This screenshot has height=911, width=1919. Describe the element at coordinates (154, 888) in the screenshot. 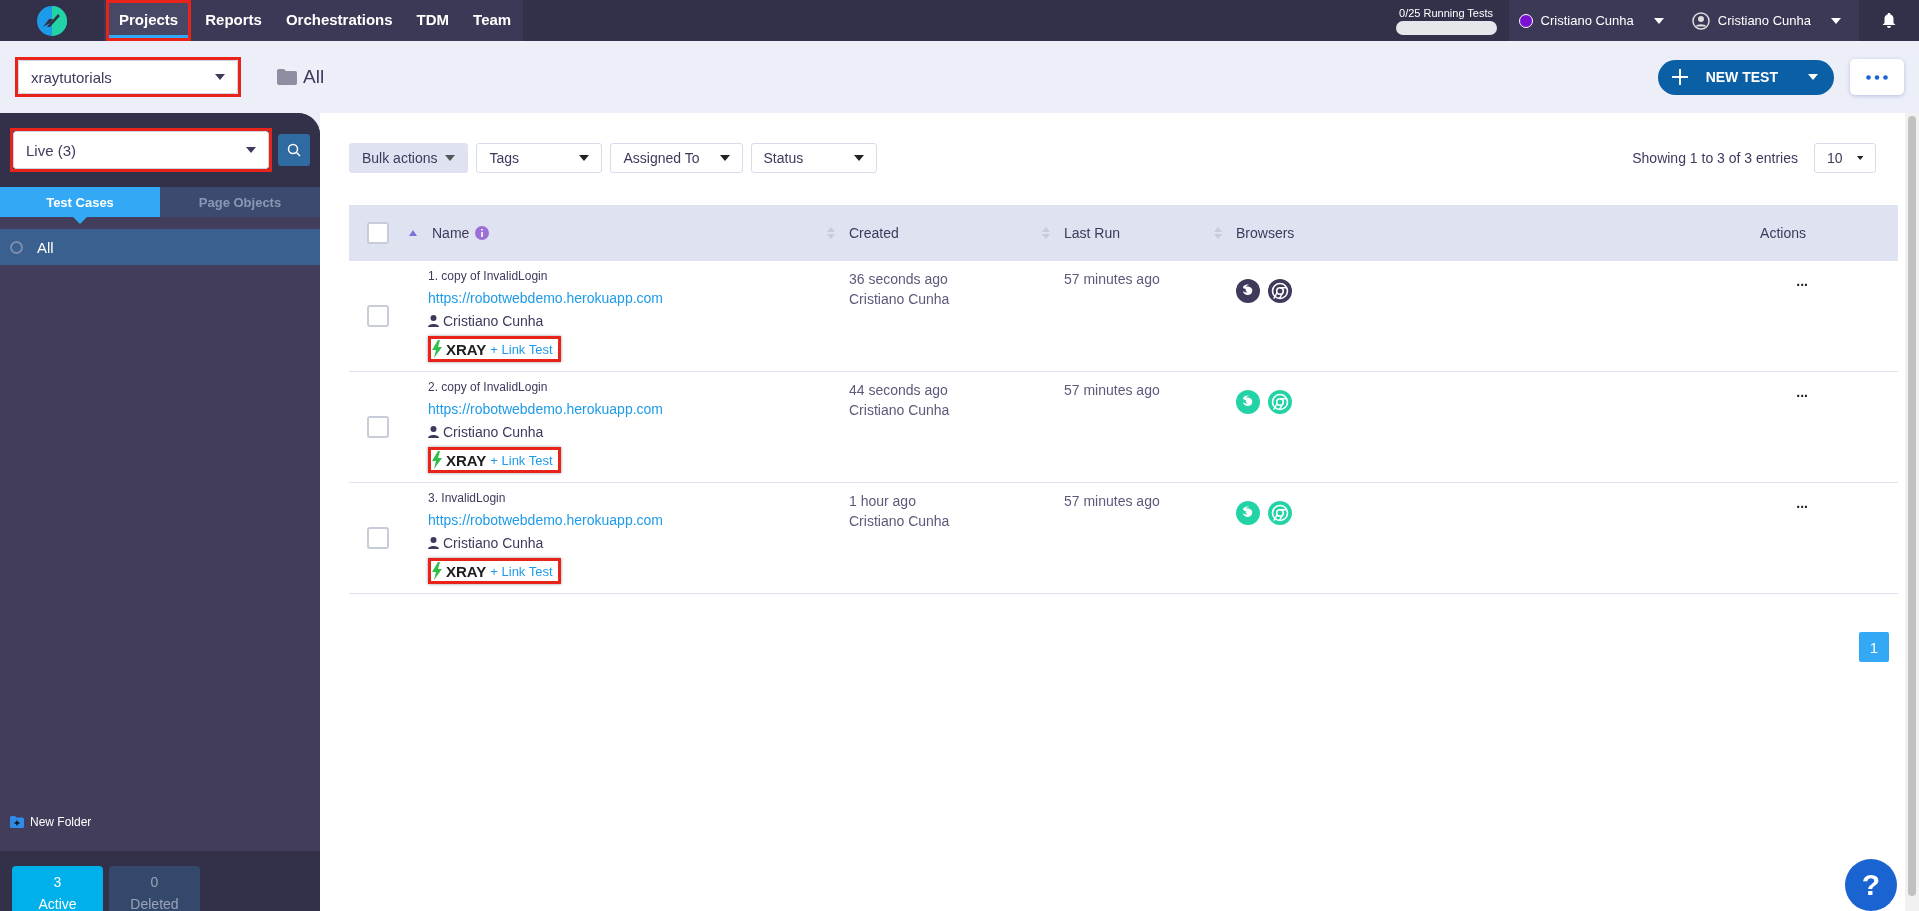

I see `status-counter: 0 Deleted` at that location.